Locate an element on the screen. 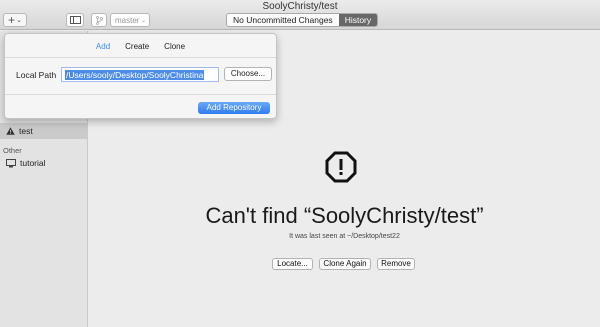 This screenshot has width=600, height=327. add-repository-menu-button: + ⌄ is located at coordinates (15, 20).